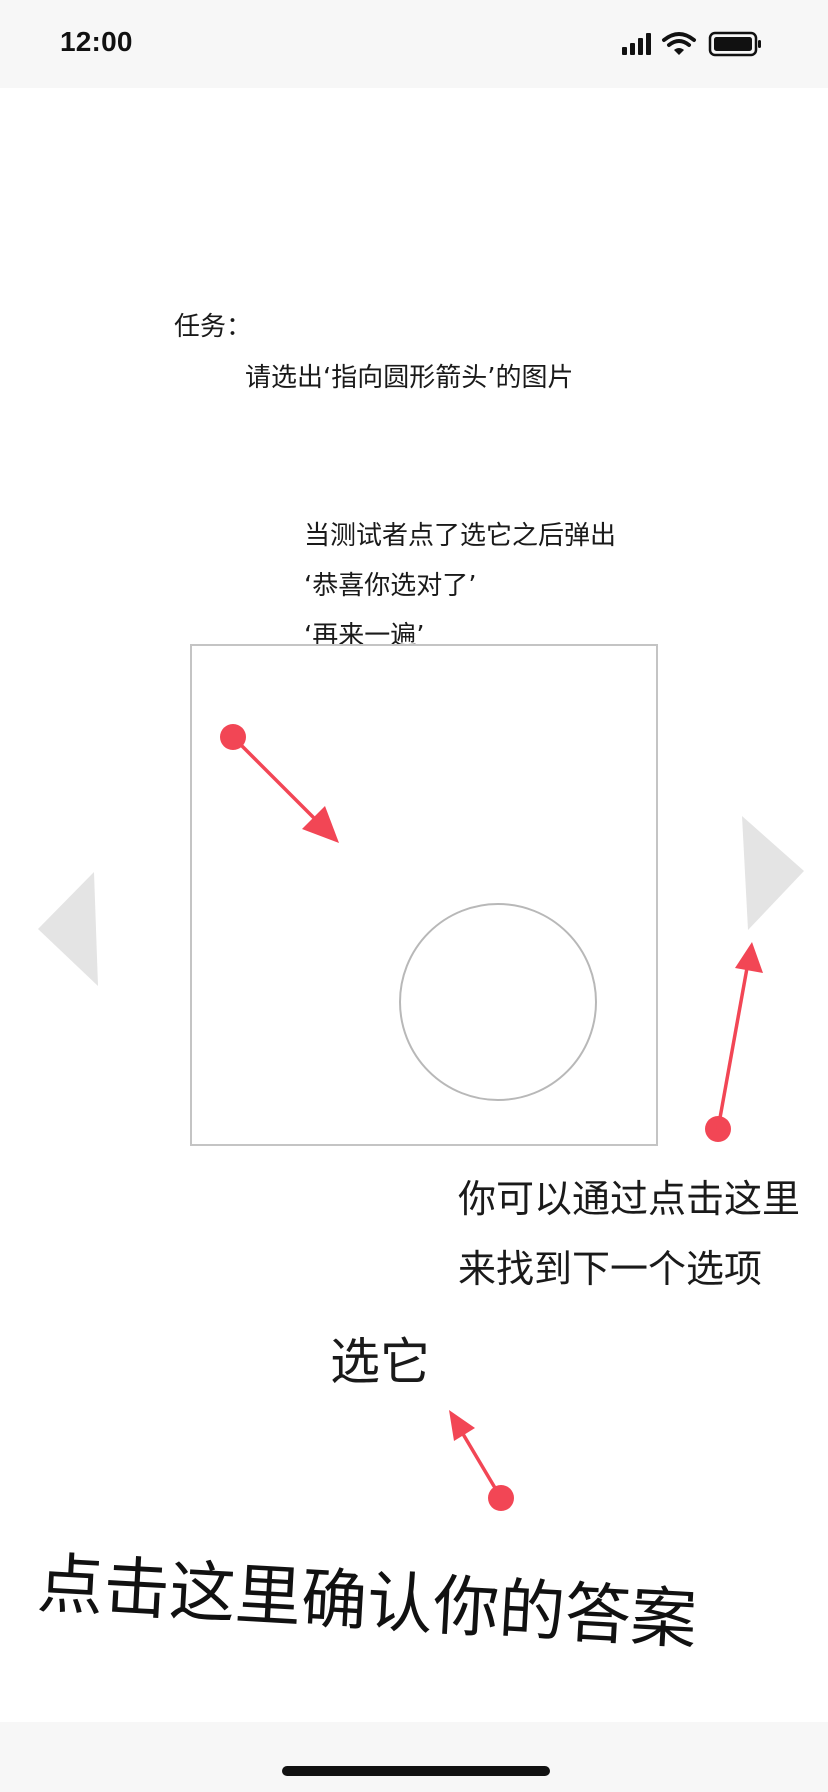 This screenshot has width=828, height=1792. What do you see at coordinates (414, 1757) in the screenshot?
I see `home-bar-area` at bounding box center [414, 1757].